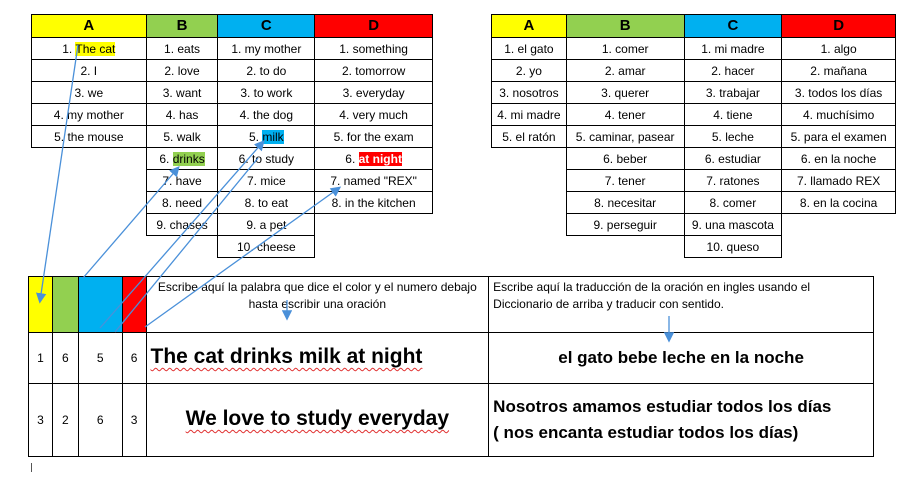 The image size is (916, 487). I want to click on eng-c-cell: 9. a pet, so click(266, 224).